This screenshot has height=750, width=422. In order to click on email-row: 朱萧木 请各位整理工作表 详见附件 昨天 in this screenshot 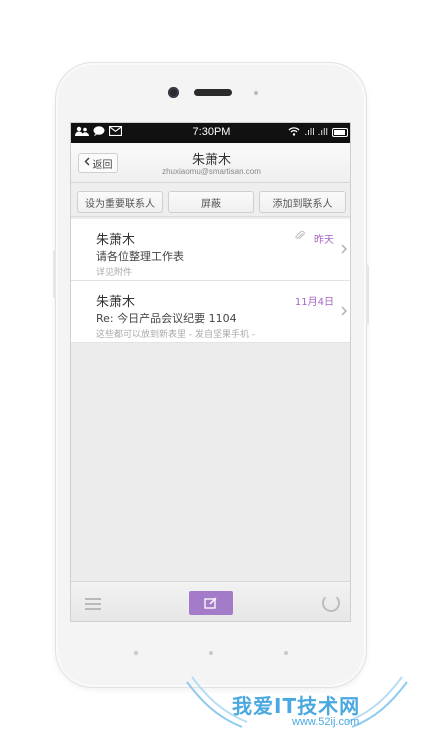, I will do `click(210, 250)`.